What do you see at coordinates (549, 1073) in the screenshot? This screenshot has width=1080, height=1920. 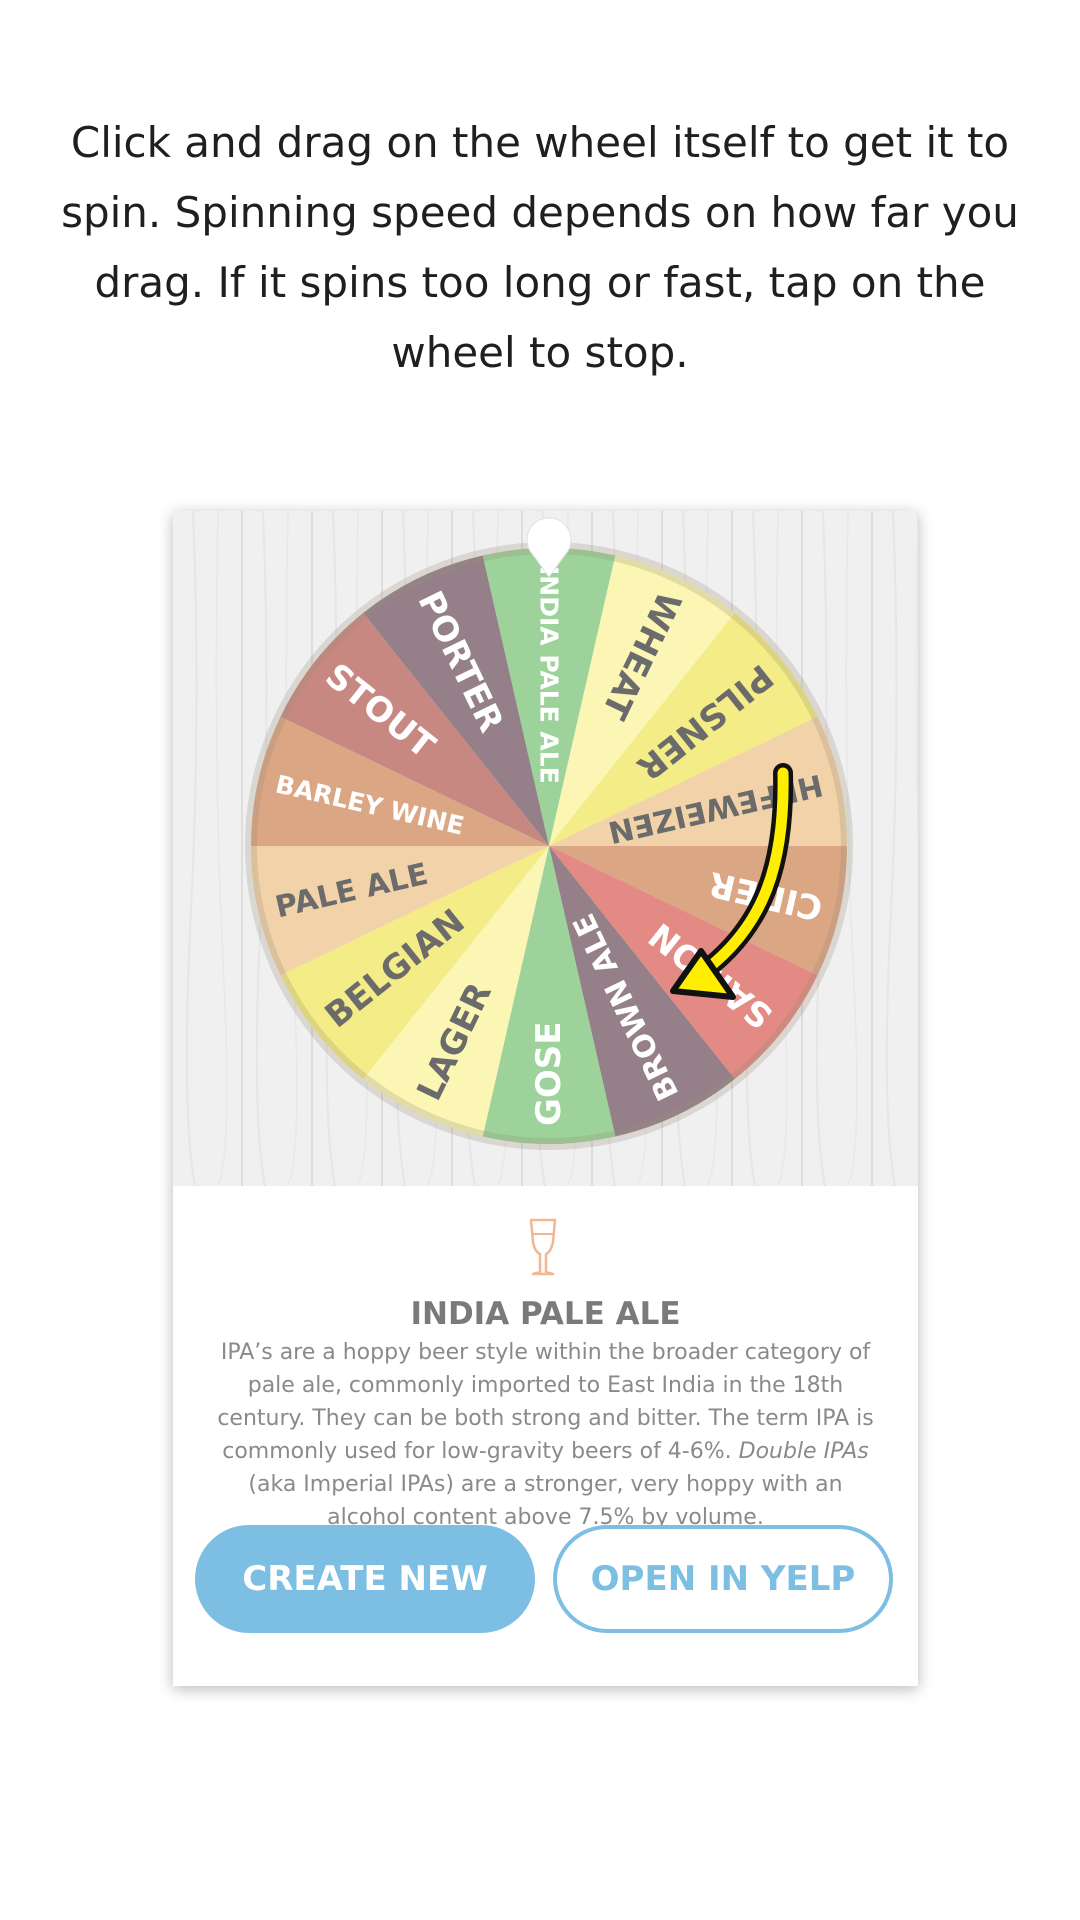 I see `wheel-segment-label: GOSE` at bounding box center [549, 1073].